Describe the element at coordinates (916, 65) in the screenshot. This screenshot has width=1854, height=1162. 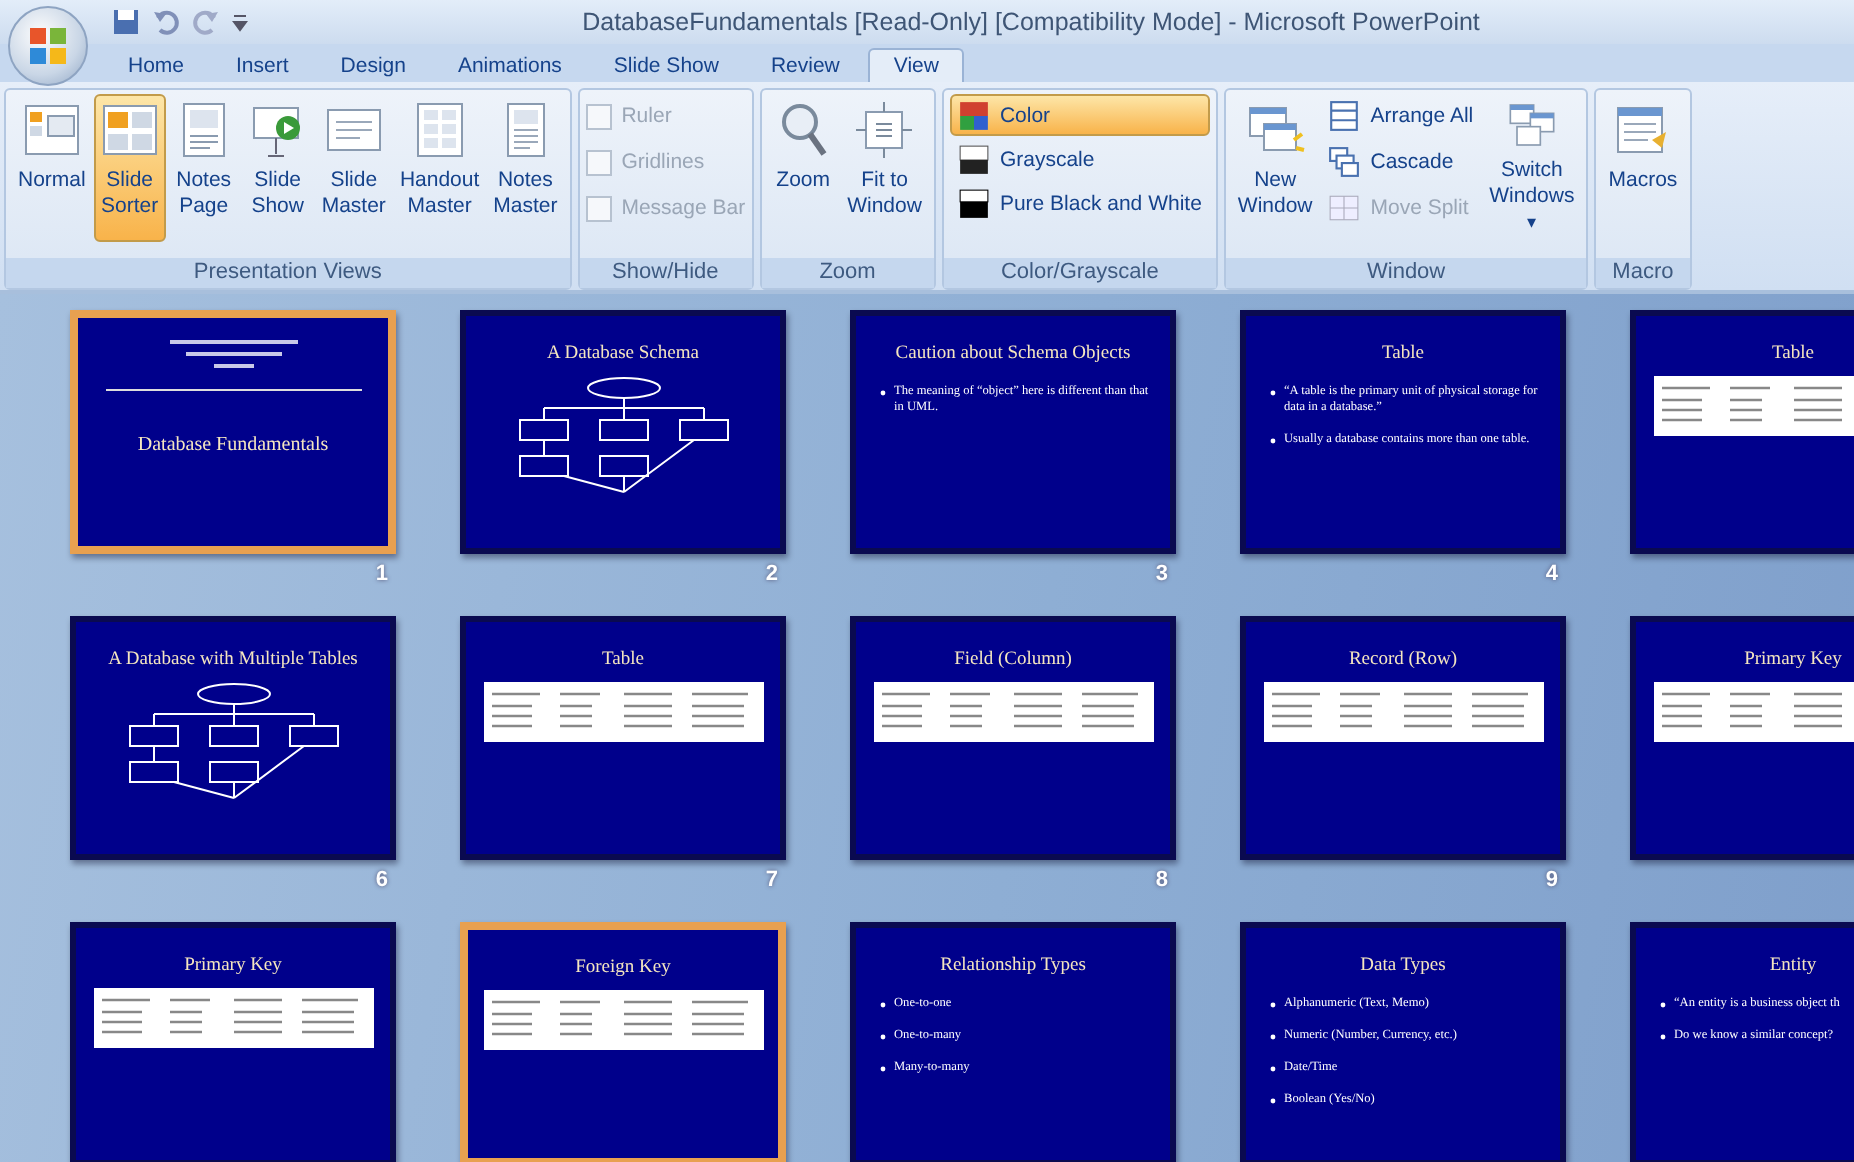
I see `ribbon-tab: View` at that location.